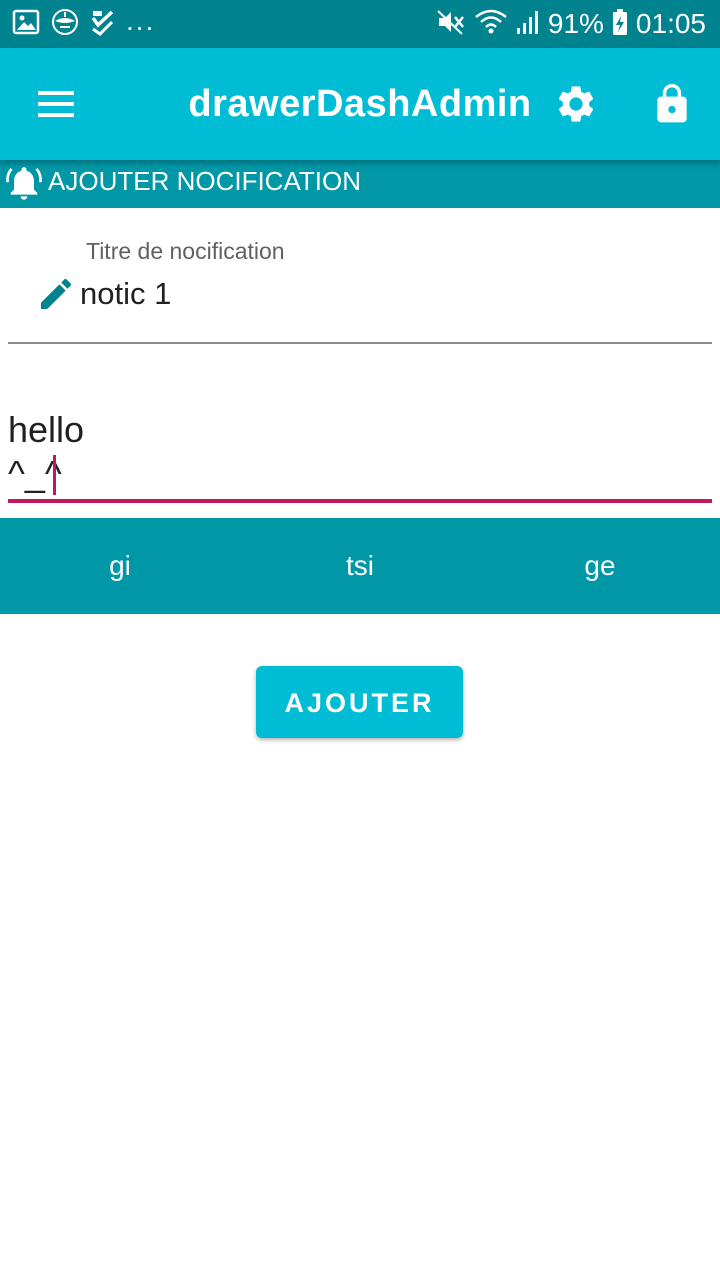 This screenshot has height=1280, width=720. I want to click on settings-button, so click(576, 104).